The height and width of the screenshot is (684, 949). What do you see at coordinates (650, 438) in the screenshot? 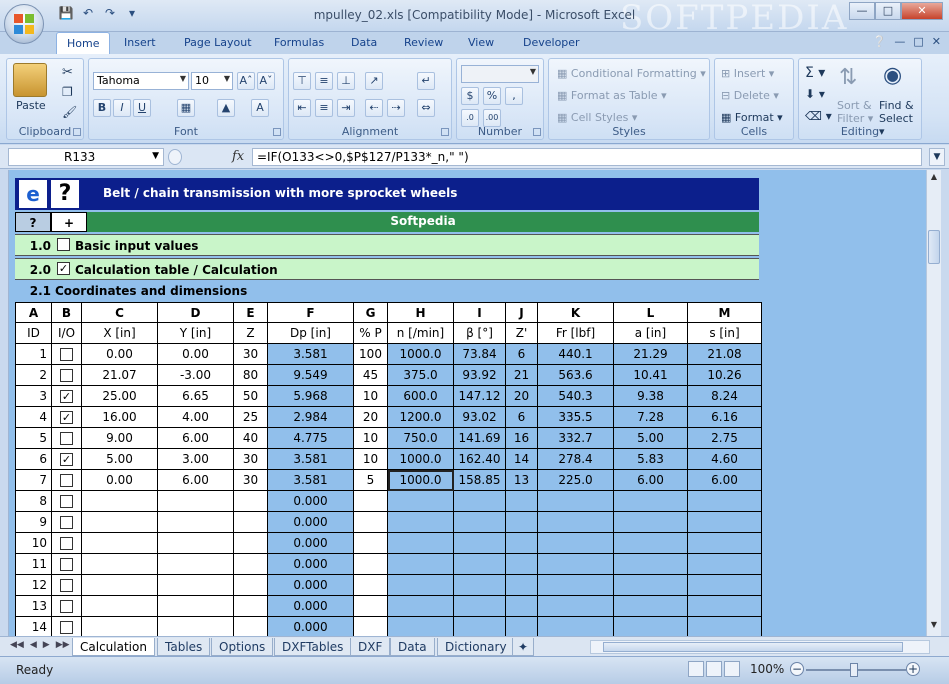
I see `cell-a: 5.00` at bounding box center [650, 438].